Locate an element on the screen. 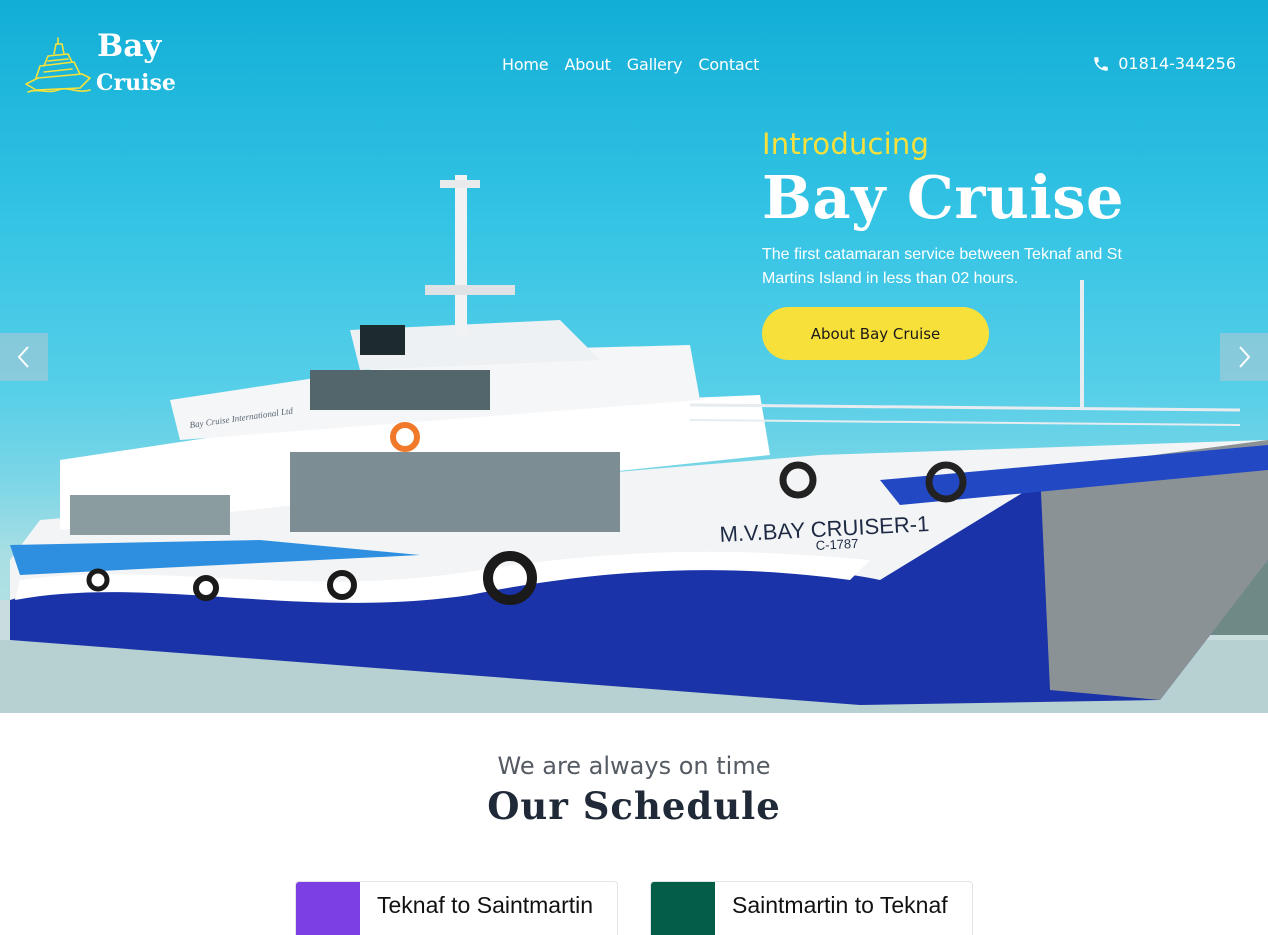  nav-contact: Contact is located at coordinates (728, 64).